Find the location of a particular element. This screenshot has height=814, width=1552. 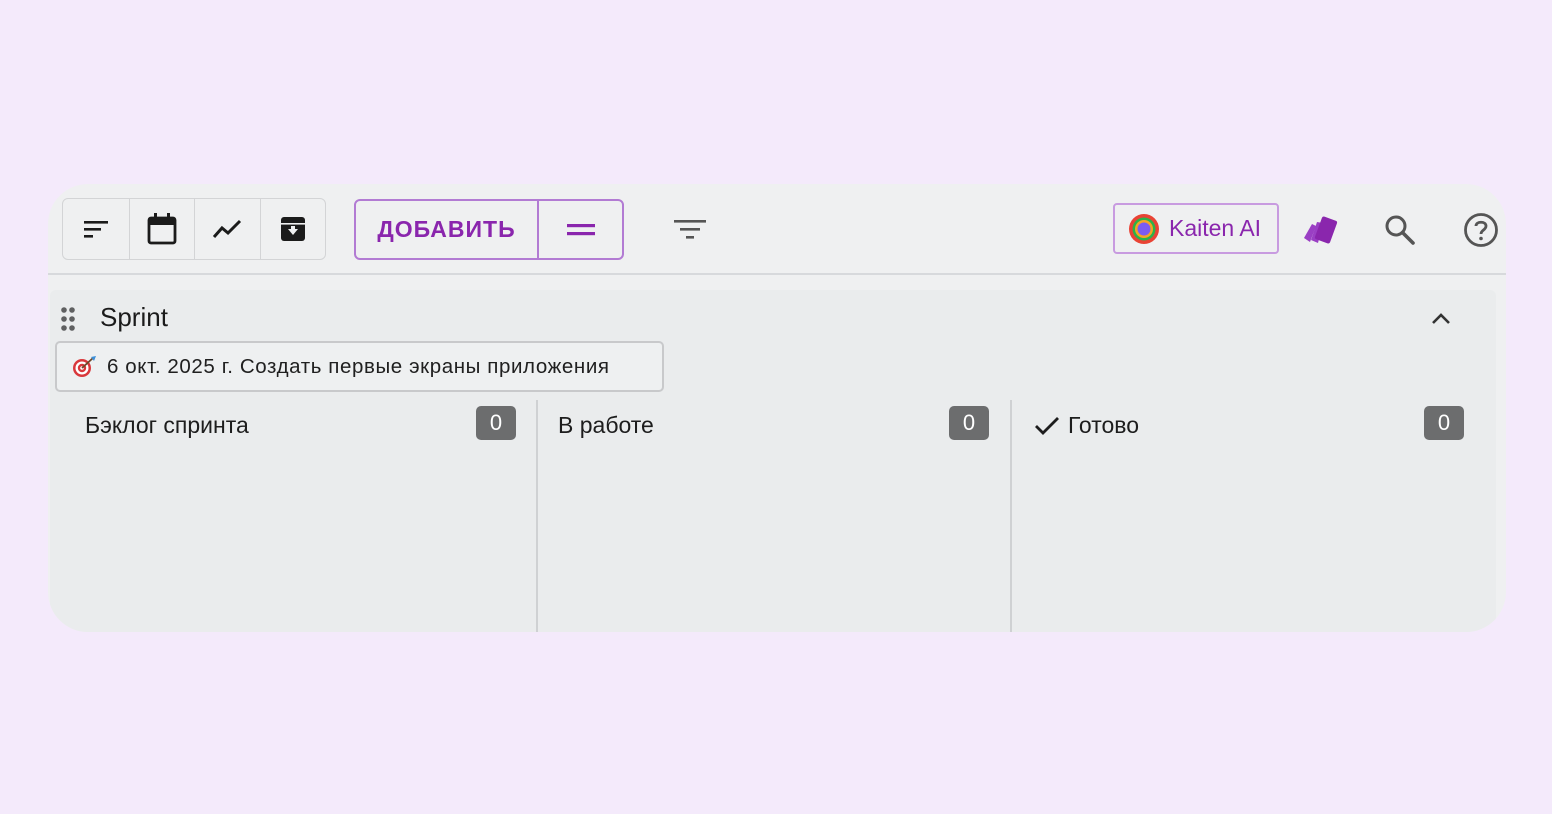

kaiten-ai-label: Kaiten AI is located at coordinates (1215, 228).